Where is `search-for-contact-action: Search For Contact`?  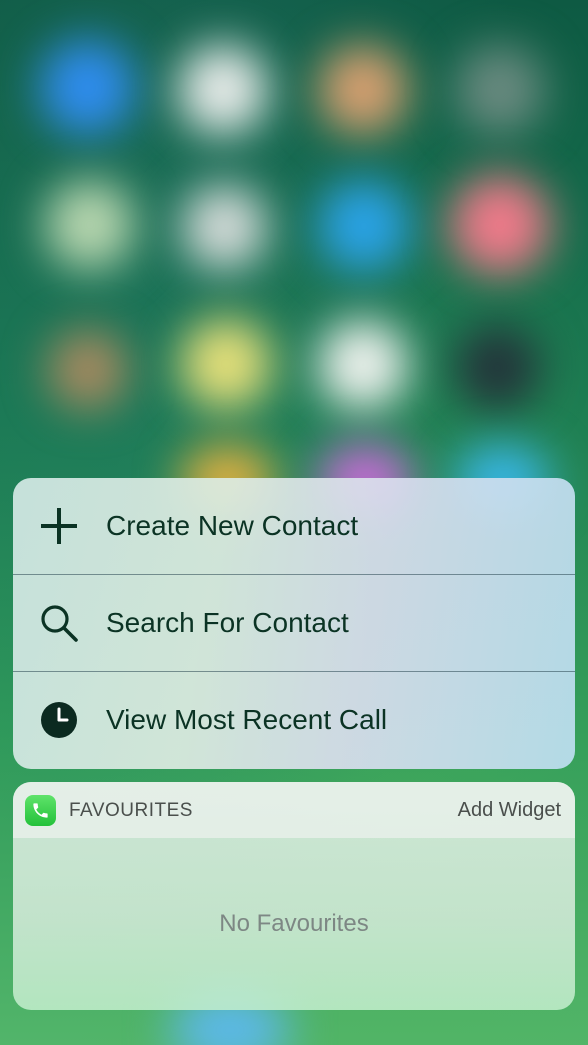
search-for-contact-action: Search For Contact is located at coordinates (294, 623).